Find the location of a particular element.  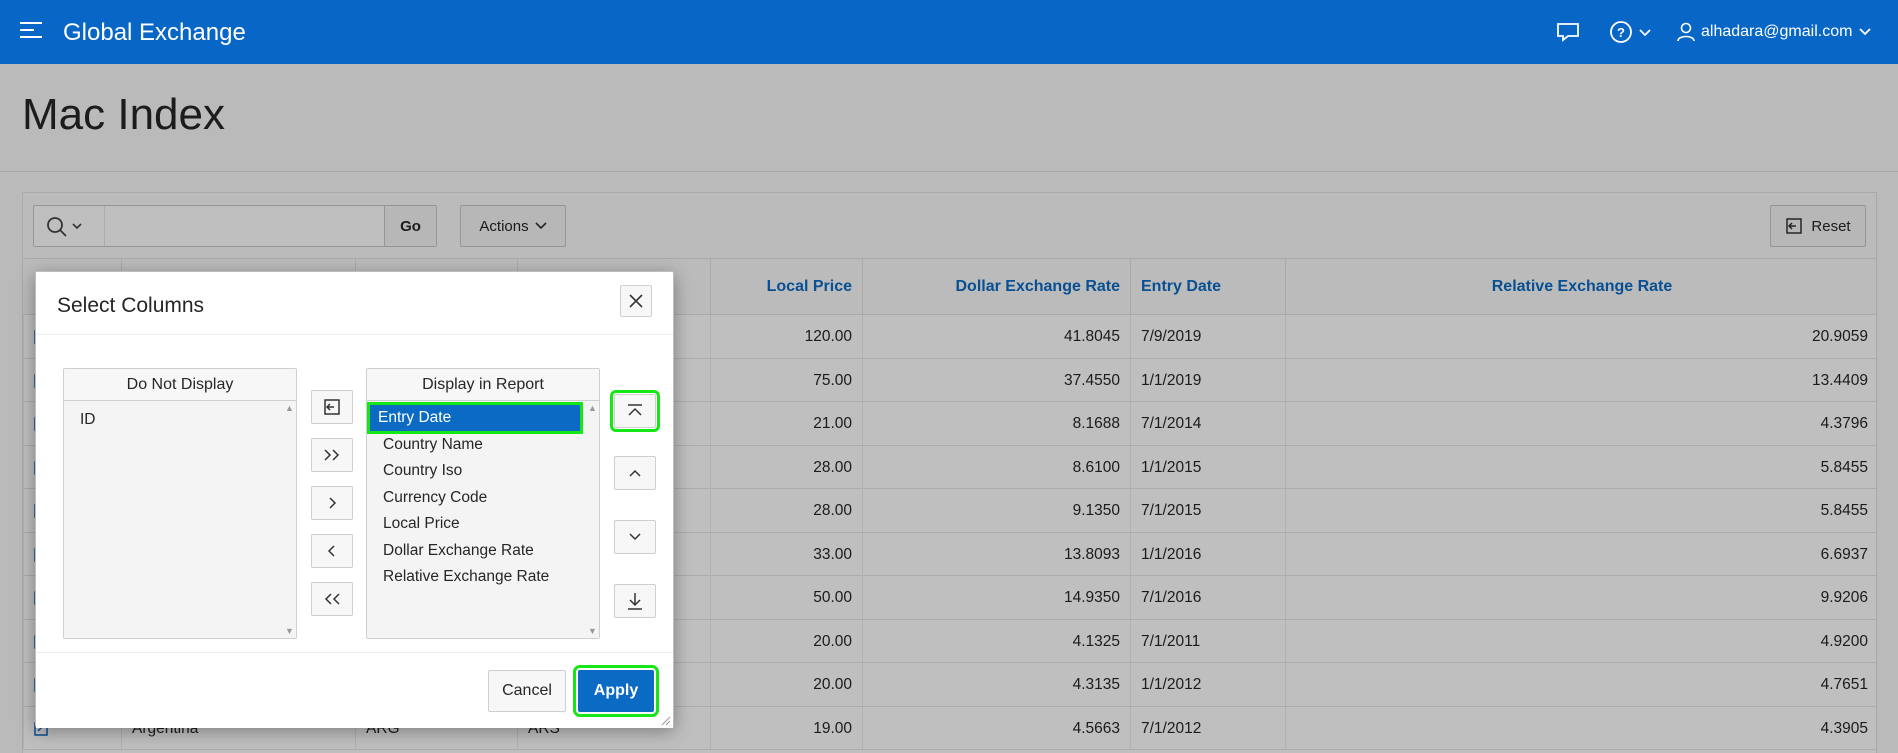

move-down-button is located at coordinates (635, 537).